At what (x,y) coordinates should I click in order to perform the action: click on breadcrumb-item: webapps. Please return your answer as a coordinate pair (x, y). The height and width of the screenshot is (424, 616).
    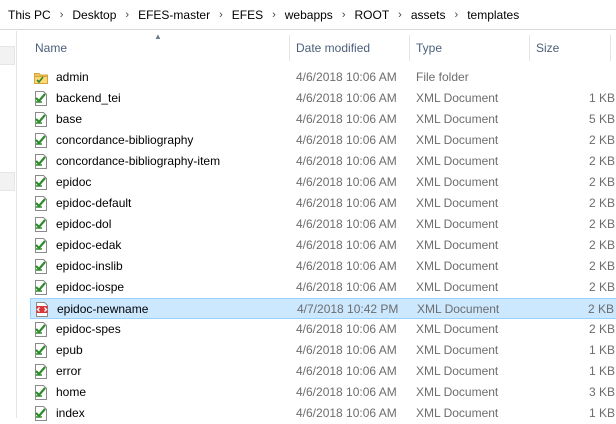
    Looking at the image, I should click on (309, 15).